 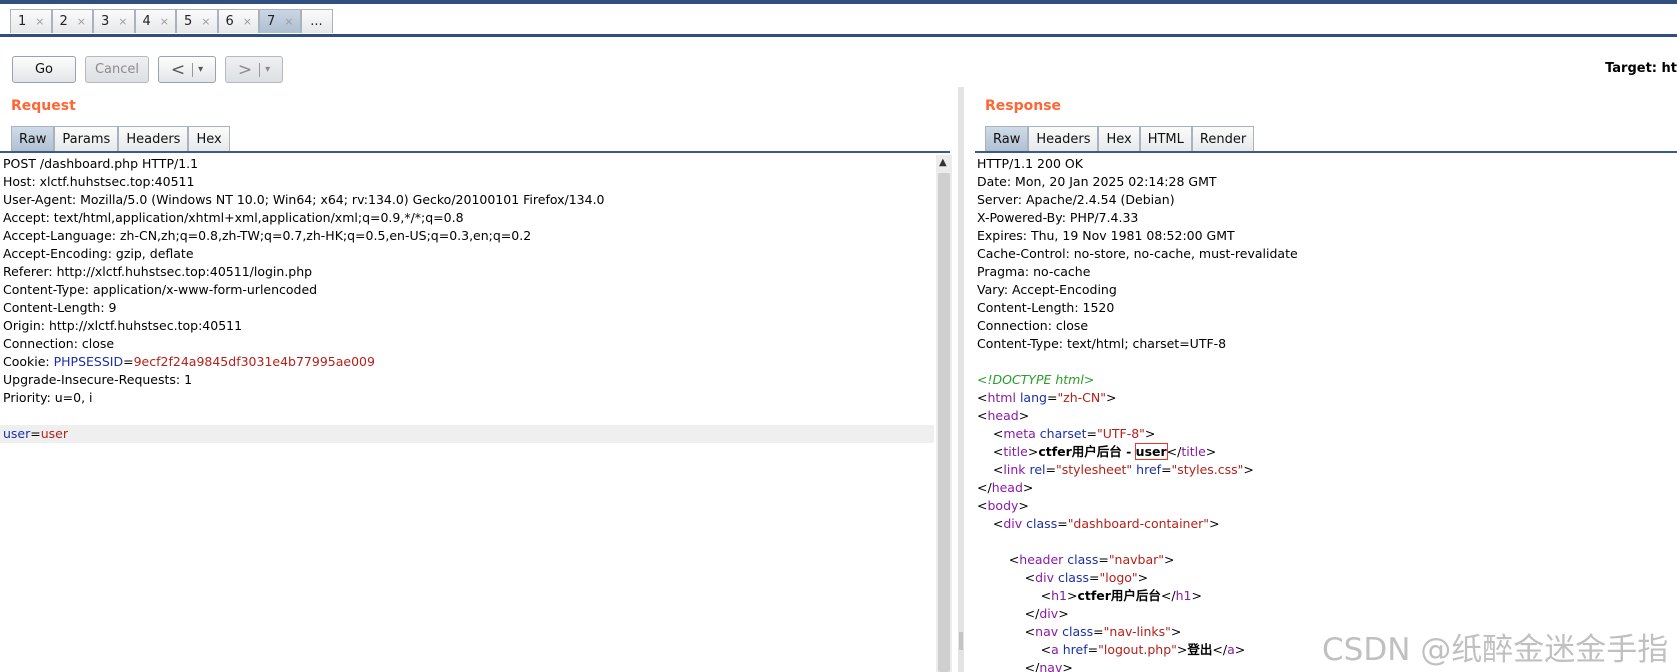 What do you see at coordinates (35, 433) in the screenshot?
I see `body-param-eq: =` at bounding box center [35, 433].